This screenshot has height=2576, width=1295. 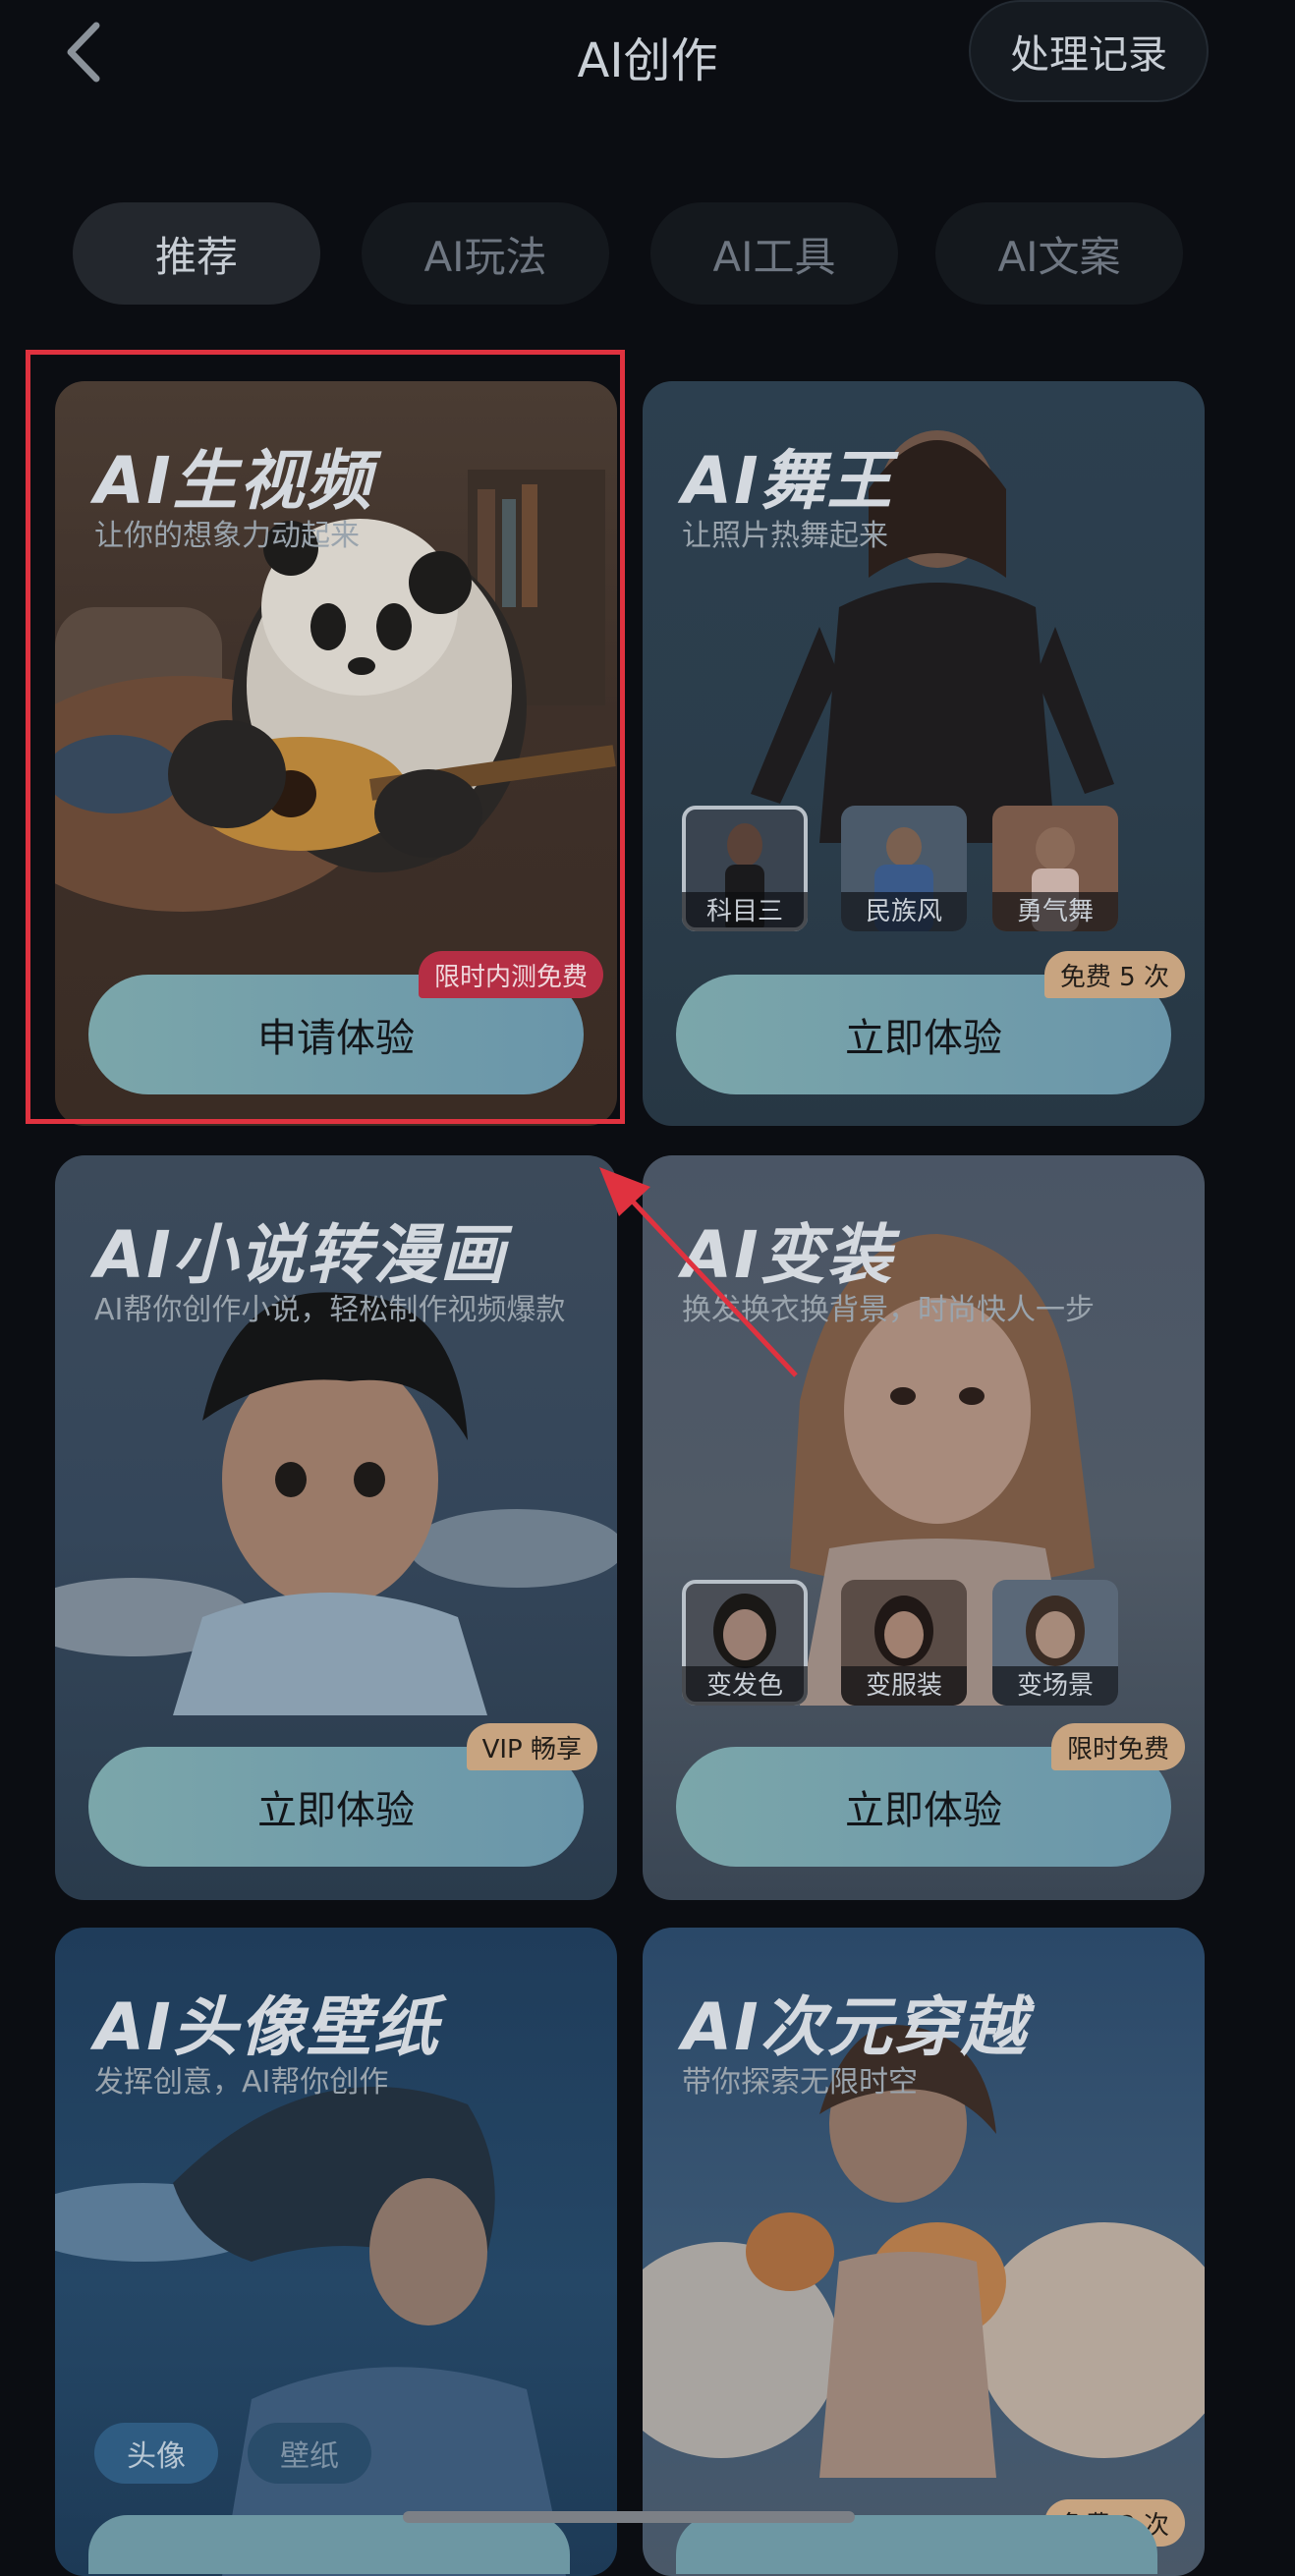 What do you see at coordinates (628, 253) in the screenshot?
I see `category-tabs: 推荐 AI玩法 AI工具 AI文案` at bounding box center [628, 253].